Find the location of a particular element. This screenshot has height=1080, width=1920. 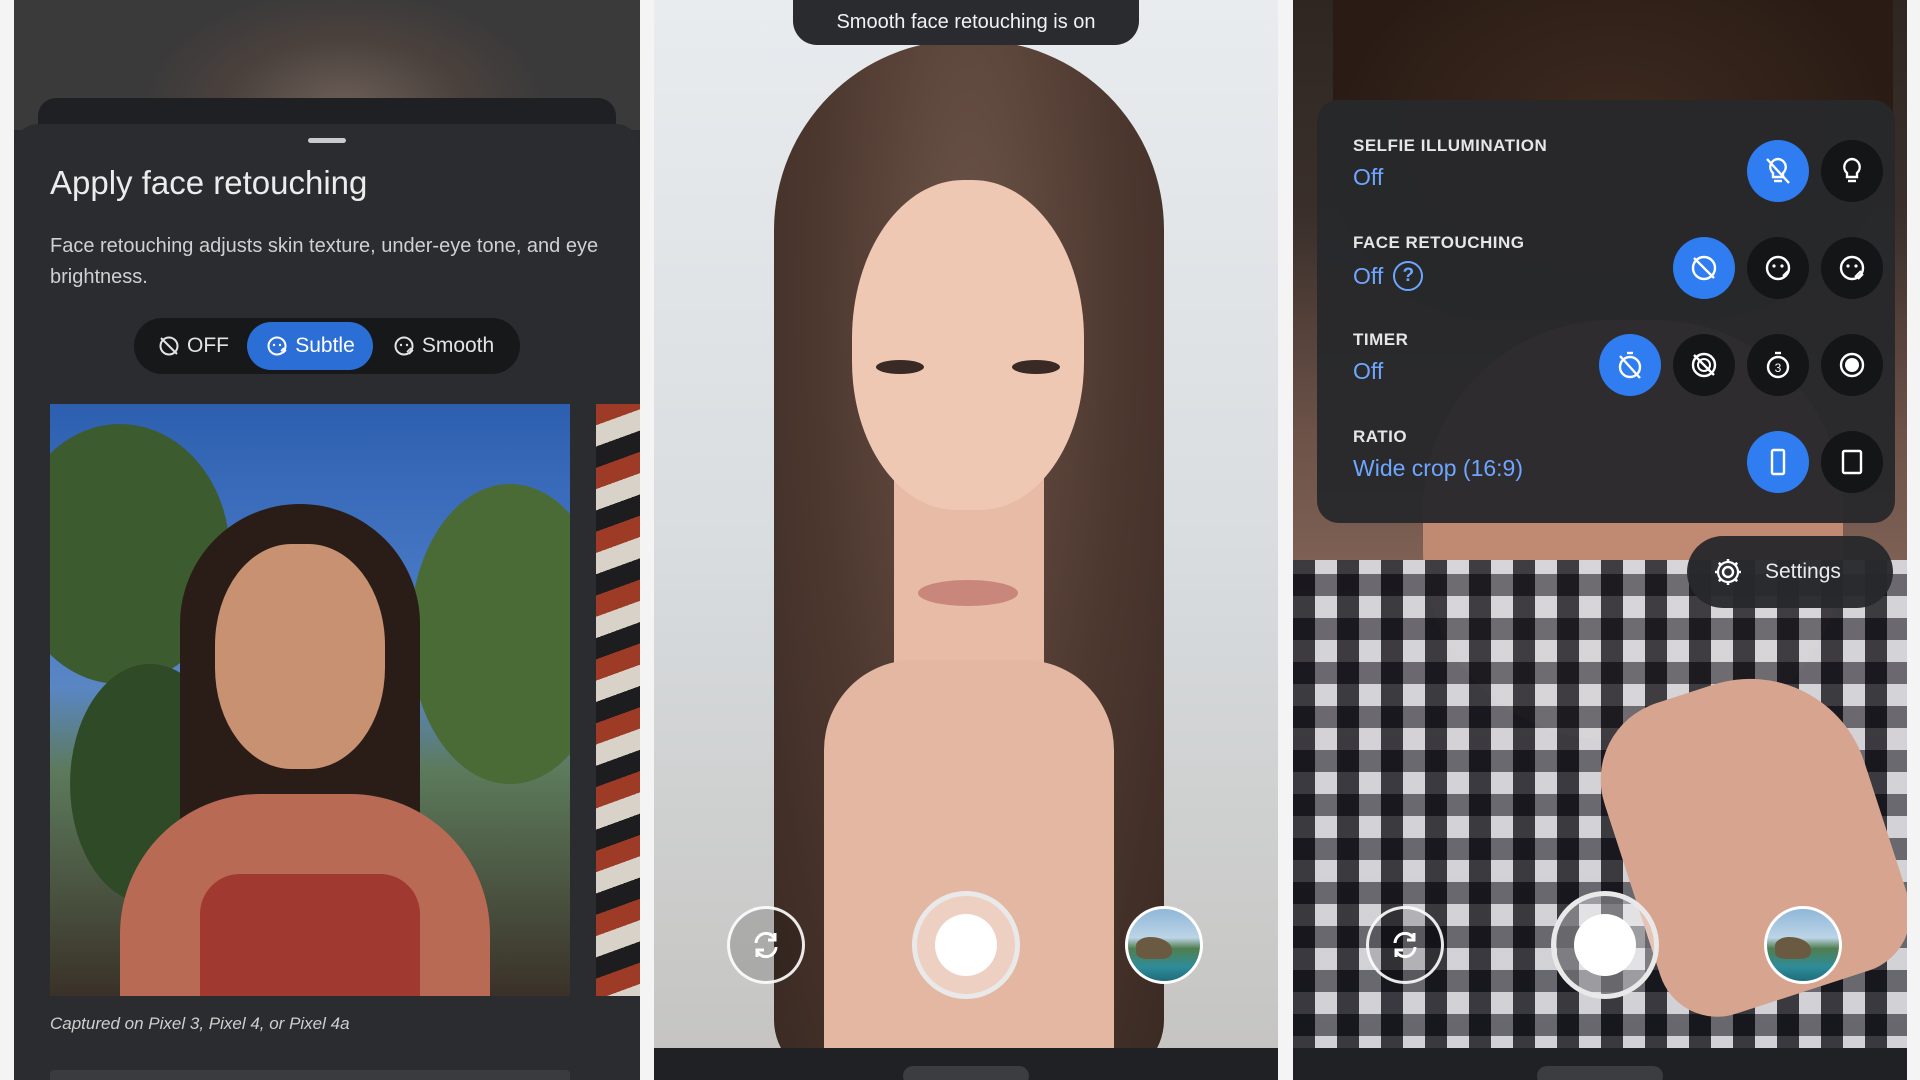

illumination-on-icon is located at coordinates (1852, 170).